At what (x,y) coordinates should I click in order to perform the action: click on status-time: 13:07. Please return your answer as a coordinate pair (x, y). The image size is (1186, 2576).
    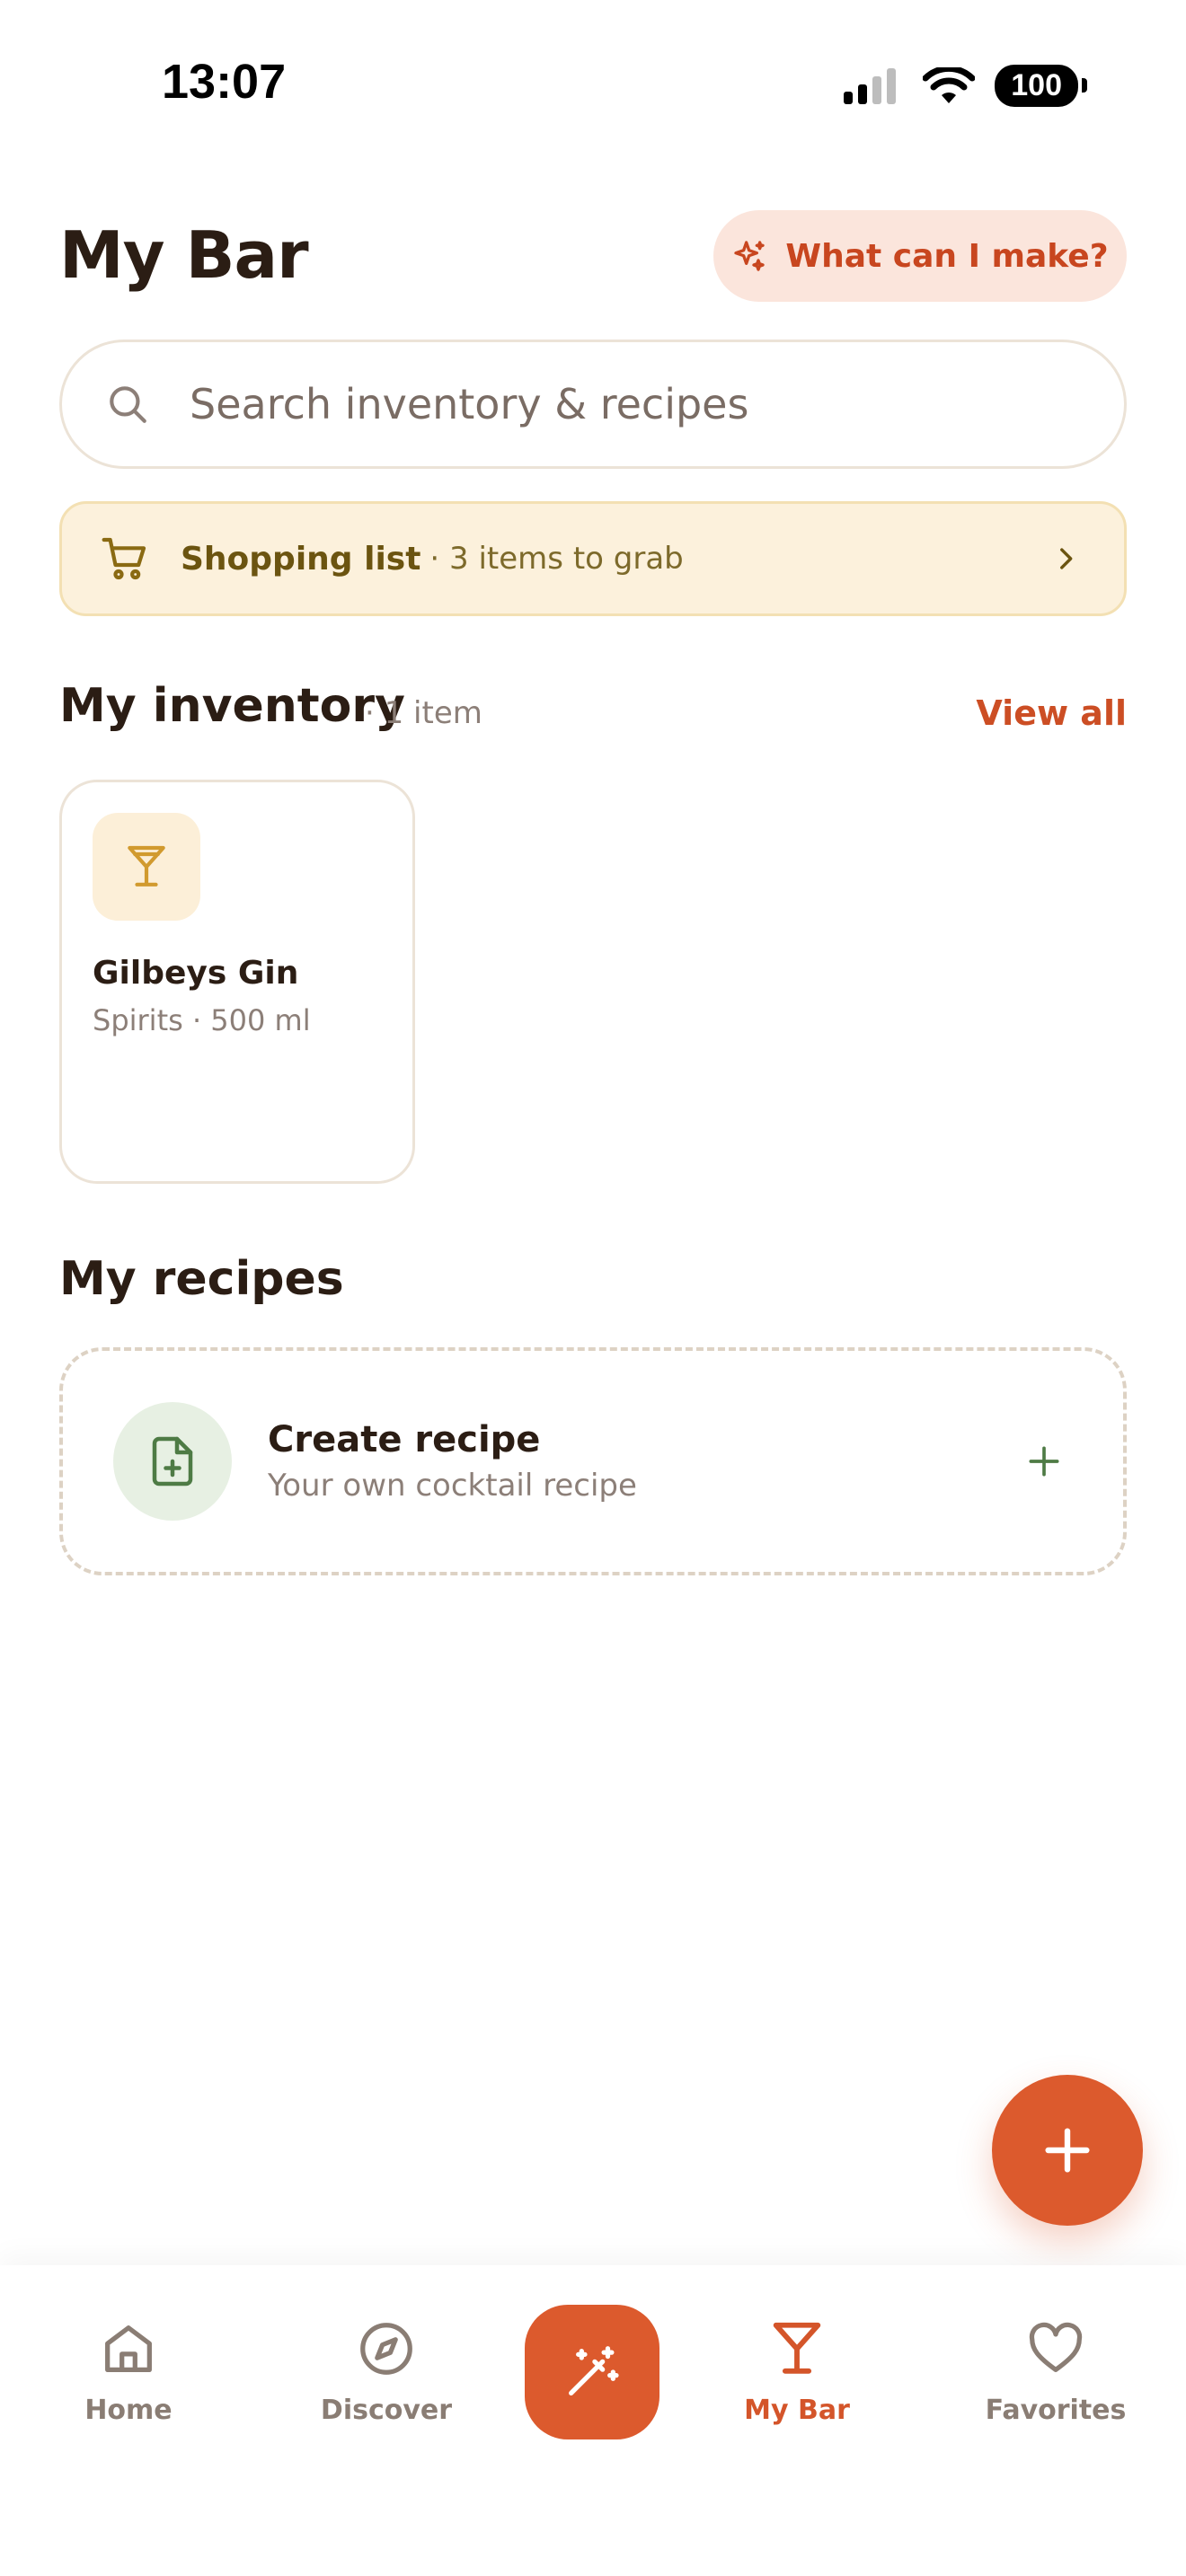
    Looking at the image, I should click on (224, 82).